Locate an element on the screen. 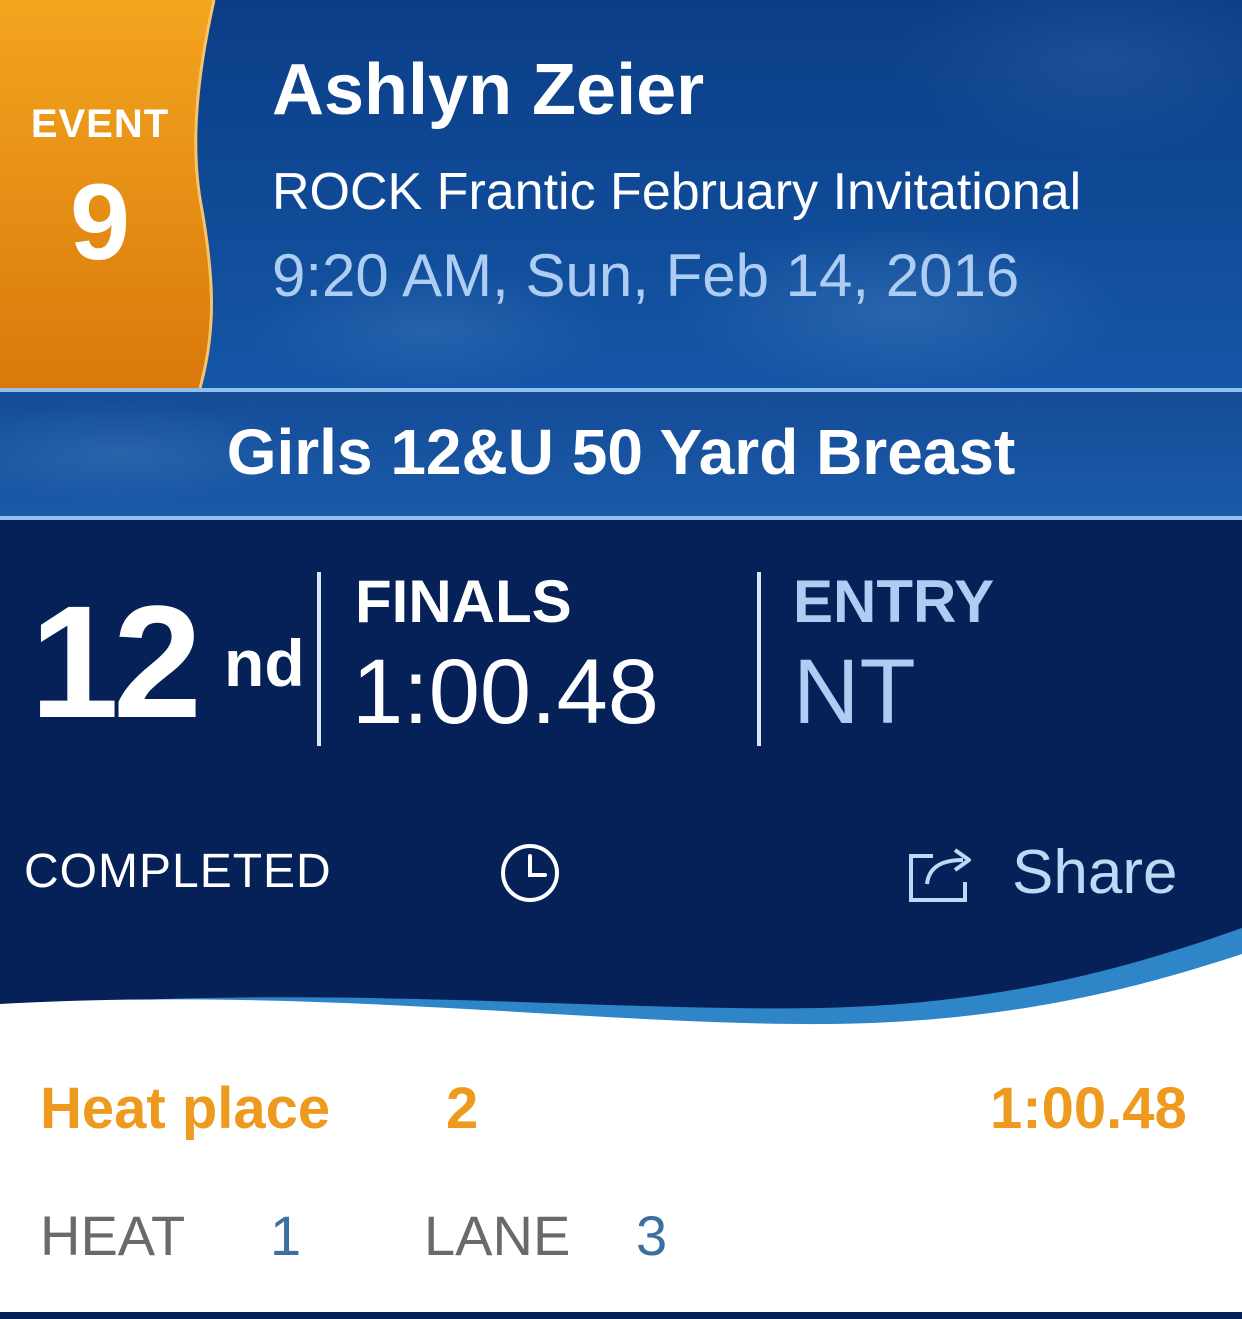 The height and width of the screenshot is (1319, 1242). finals-time: 1:00.48 is located at coordinates (505, 692).